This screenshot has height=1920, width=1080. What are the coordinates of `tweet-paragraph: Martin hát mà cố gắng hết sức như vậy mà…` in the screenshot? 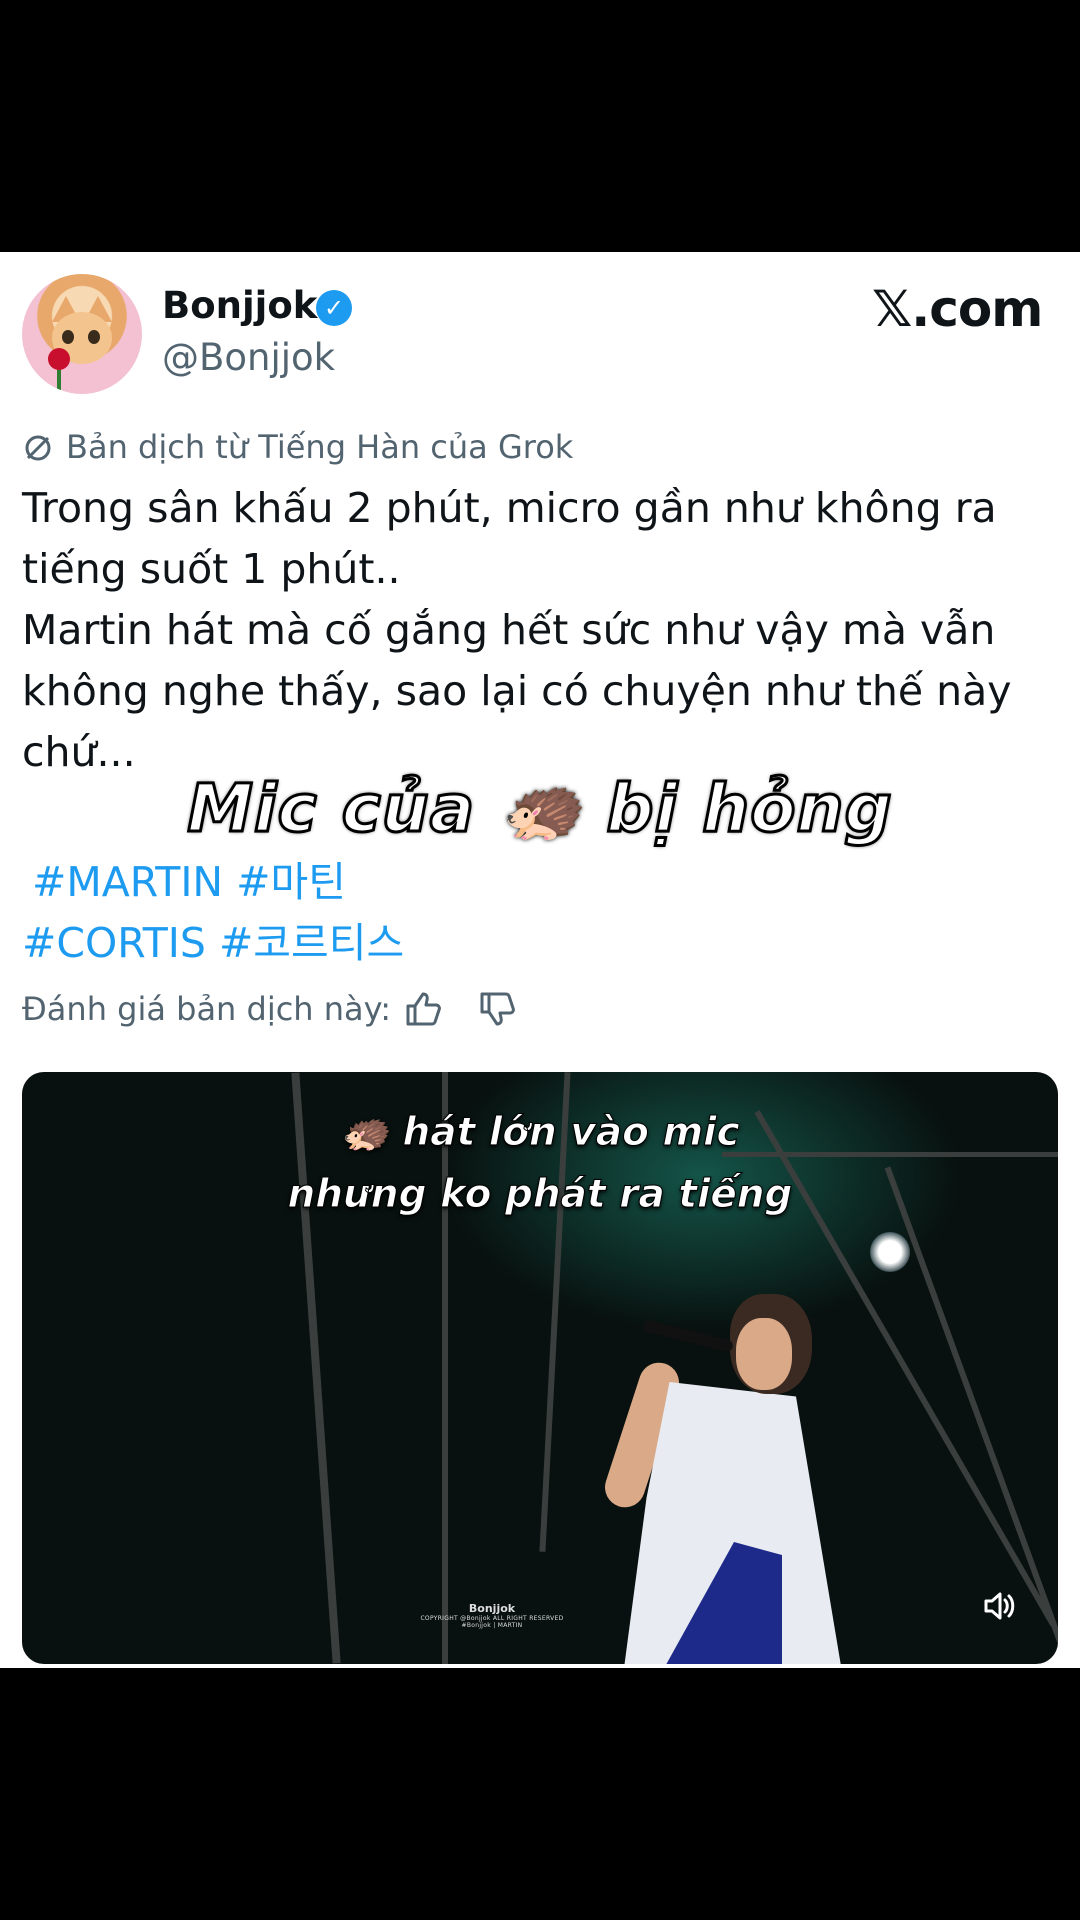 It's located at (517, 691).